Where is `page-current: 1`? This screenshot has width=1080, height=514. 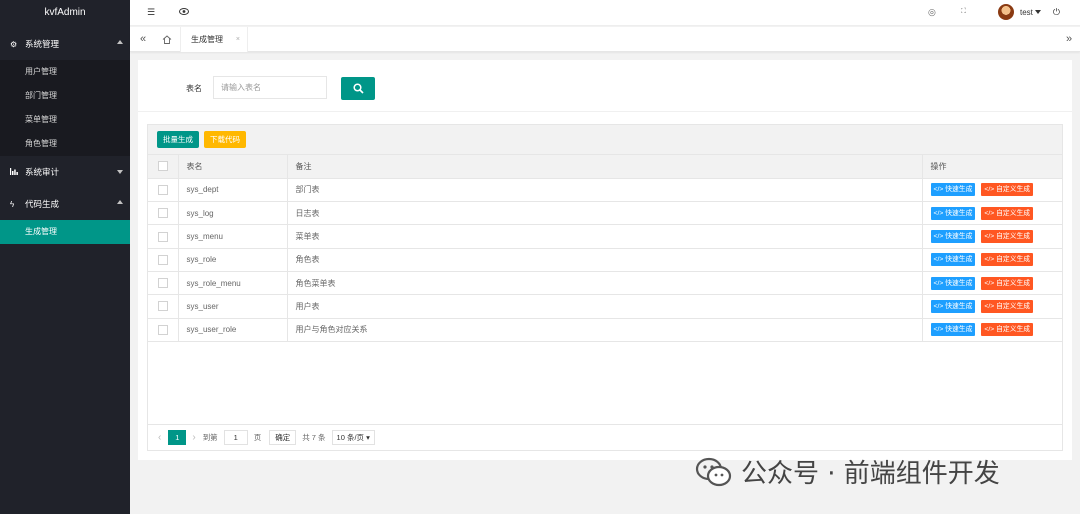
page-current: 1 is located at coordinates (177, 437).